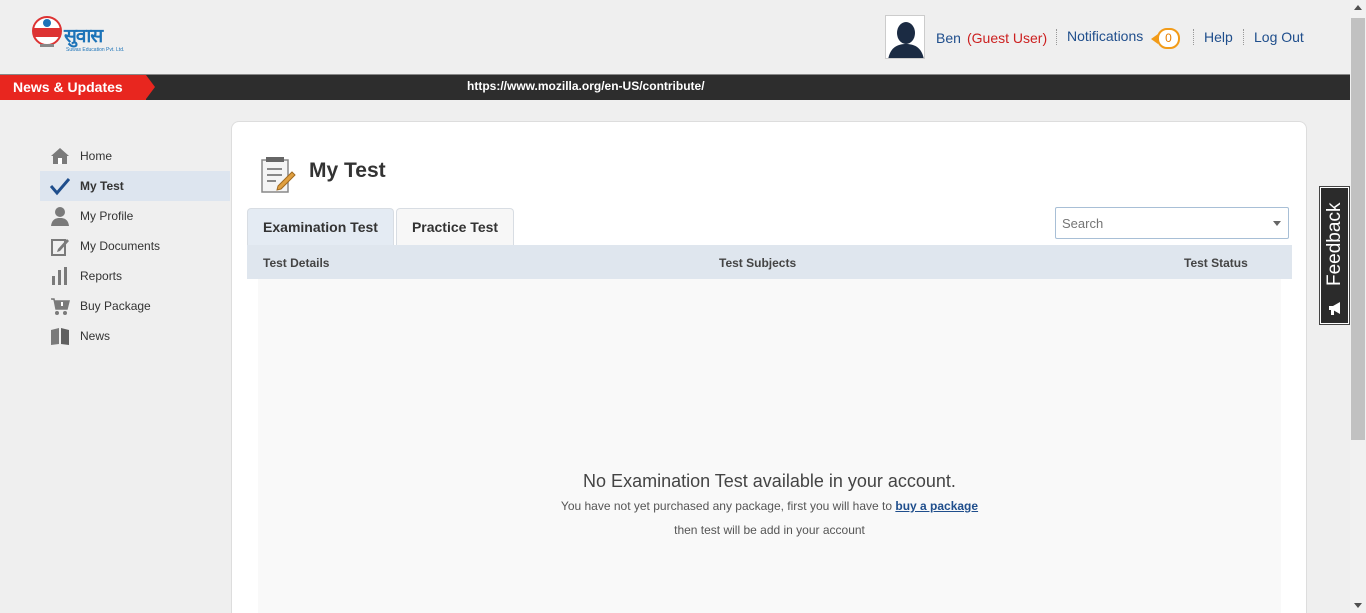  Describe the element at coordinates (60, 216) in the screenshot. I see `user-icon` at that location.